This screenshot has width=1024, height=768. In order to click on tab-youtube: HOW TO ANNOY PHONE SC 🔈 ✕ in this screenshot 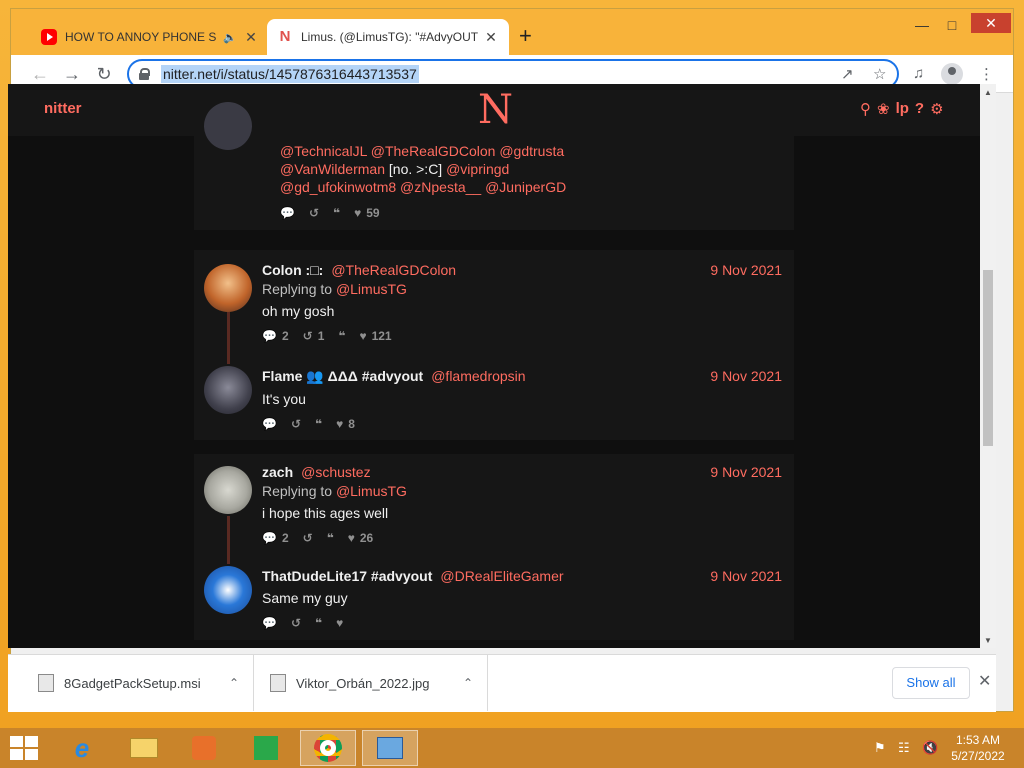, I will do `click(150, 37)`.